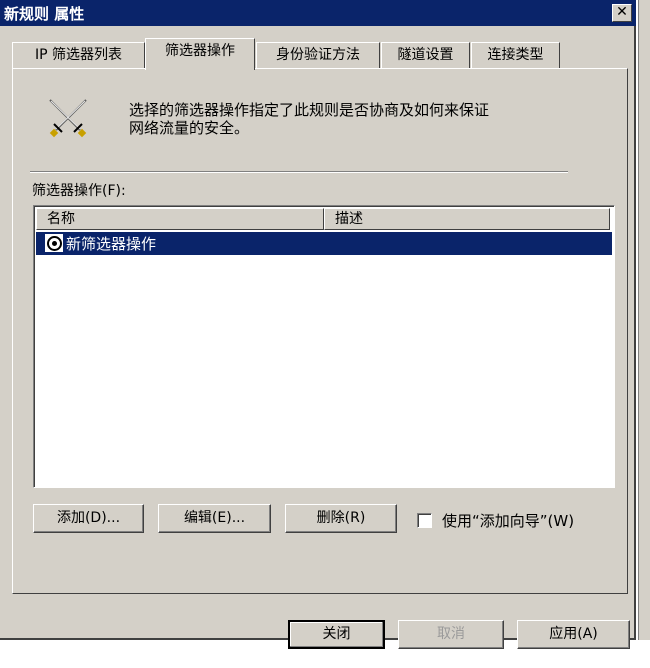 This screenshot has width=650, height=668. What do you see at coordinates (573, 634) in the screenshot?
I see `apply-button: 应用(A)` at bounding box center [573, 634].